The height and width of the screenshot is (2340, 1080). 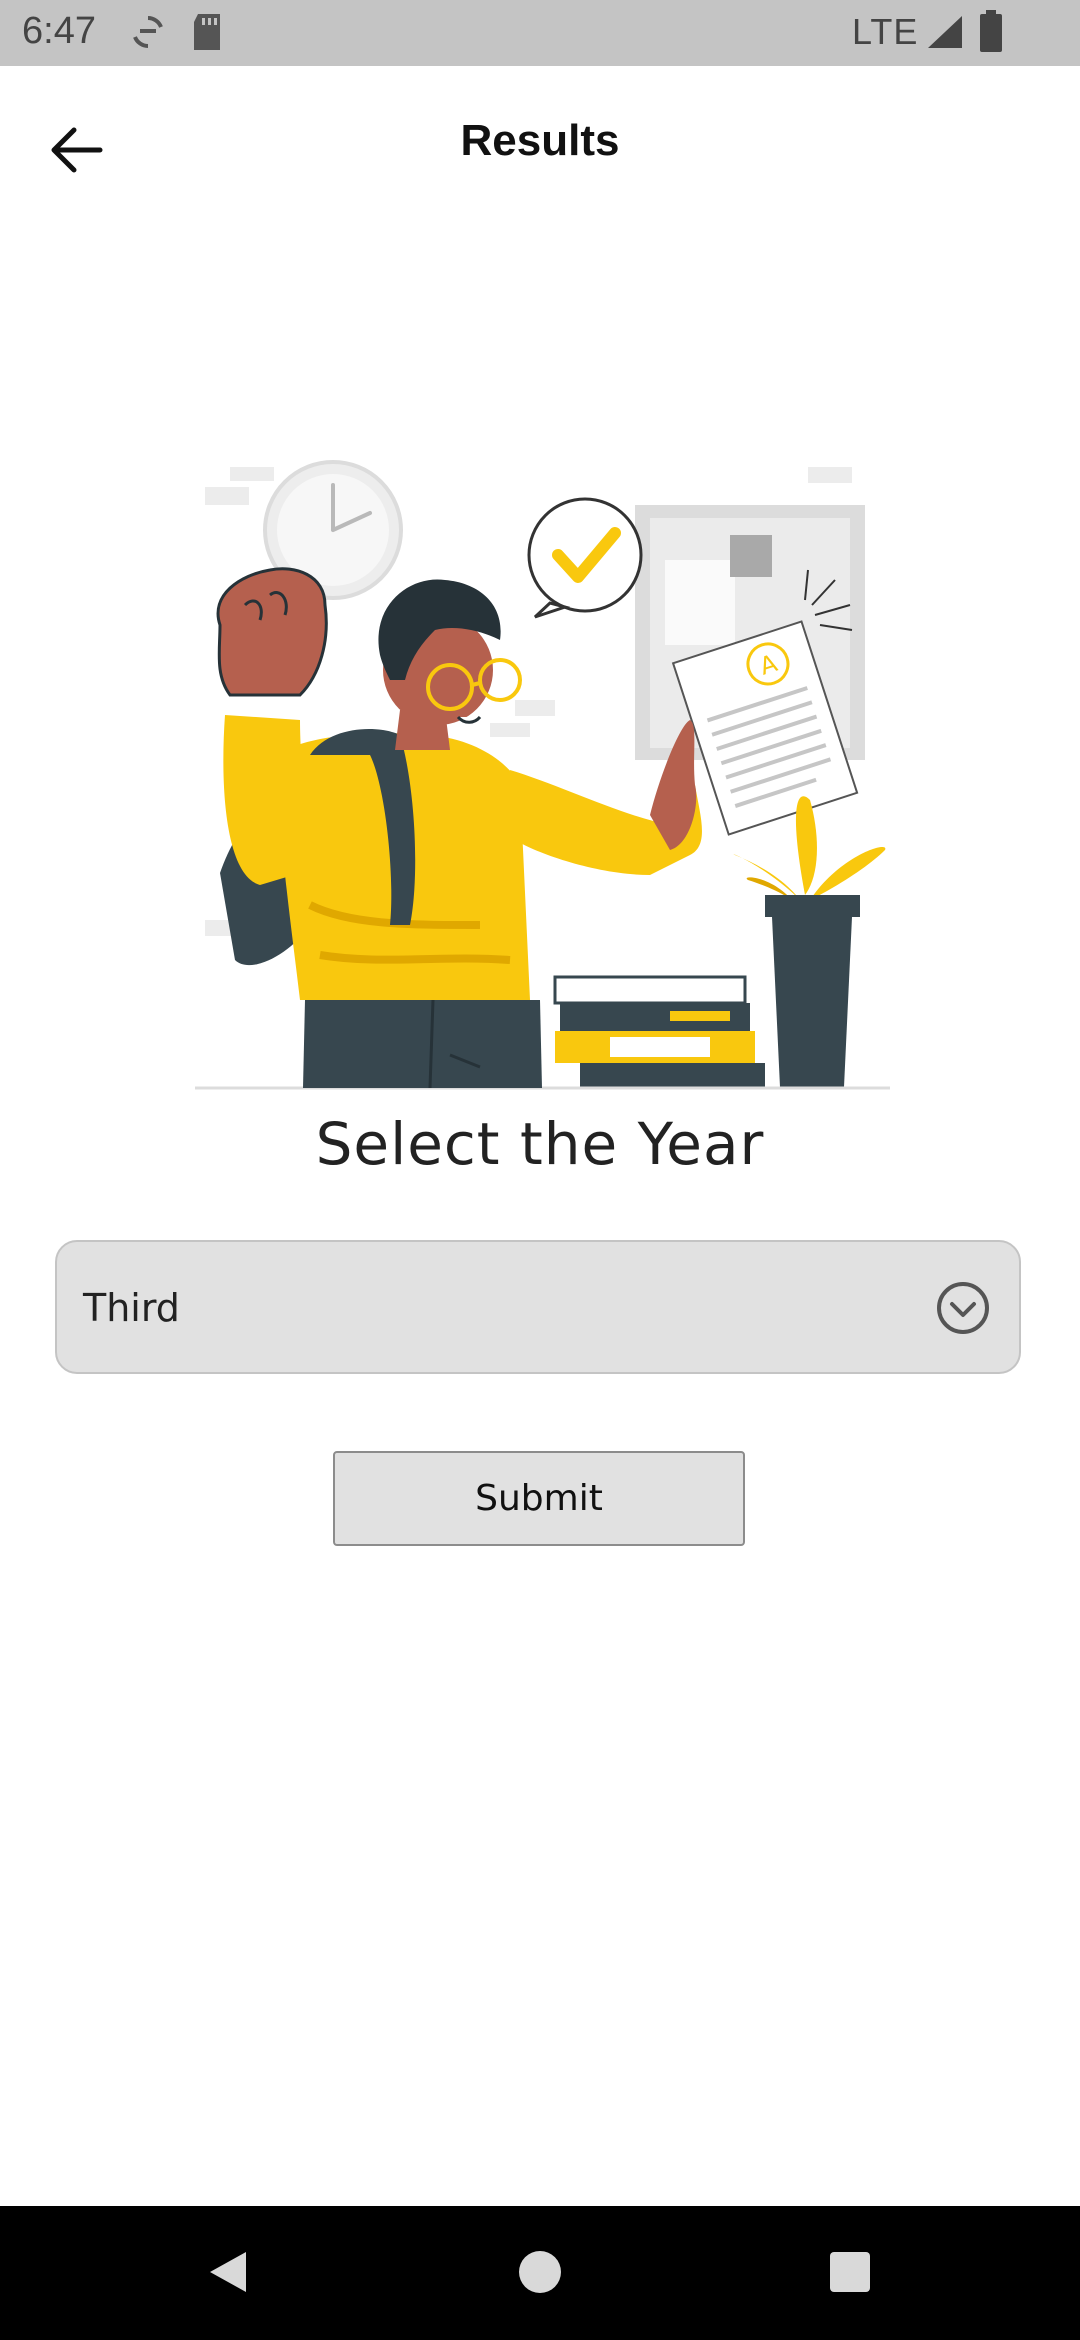 What do you see at coordinates (540, 33) in the screenshot?
I see `status-bar: 6:47 LTE` at bounding box center [540, 33].